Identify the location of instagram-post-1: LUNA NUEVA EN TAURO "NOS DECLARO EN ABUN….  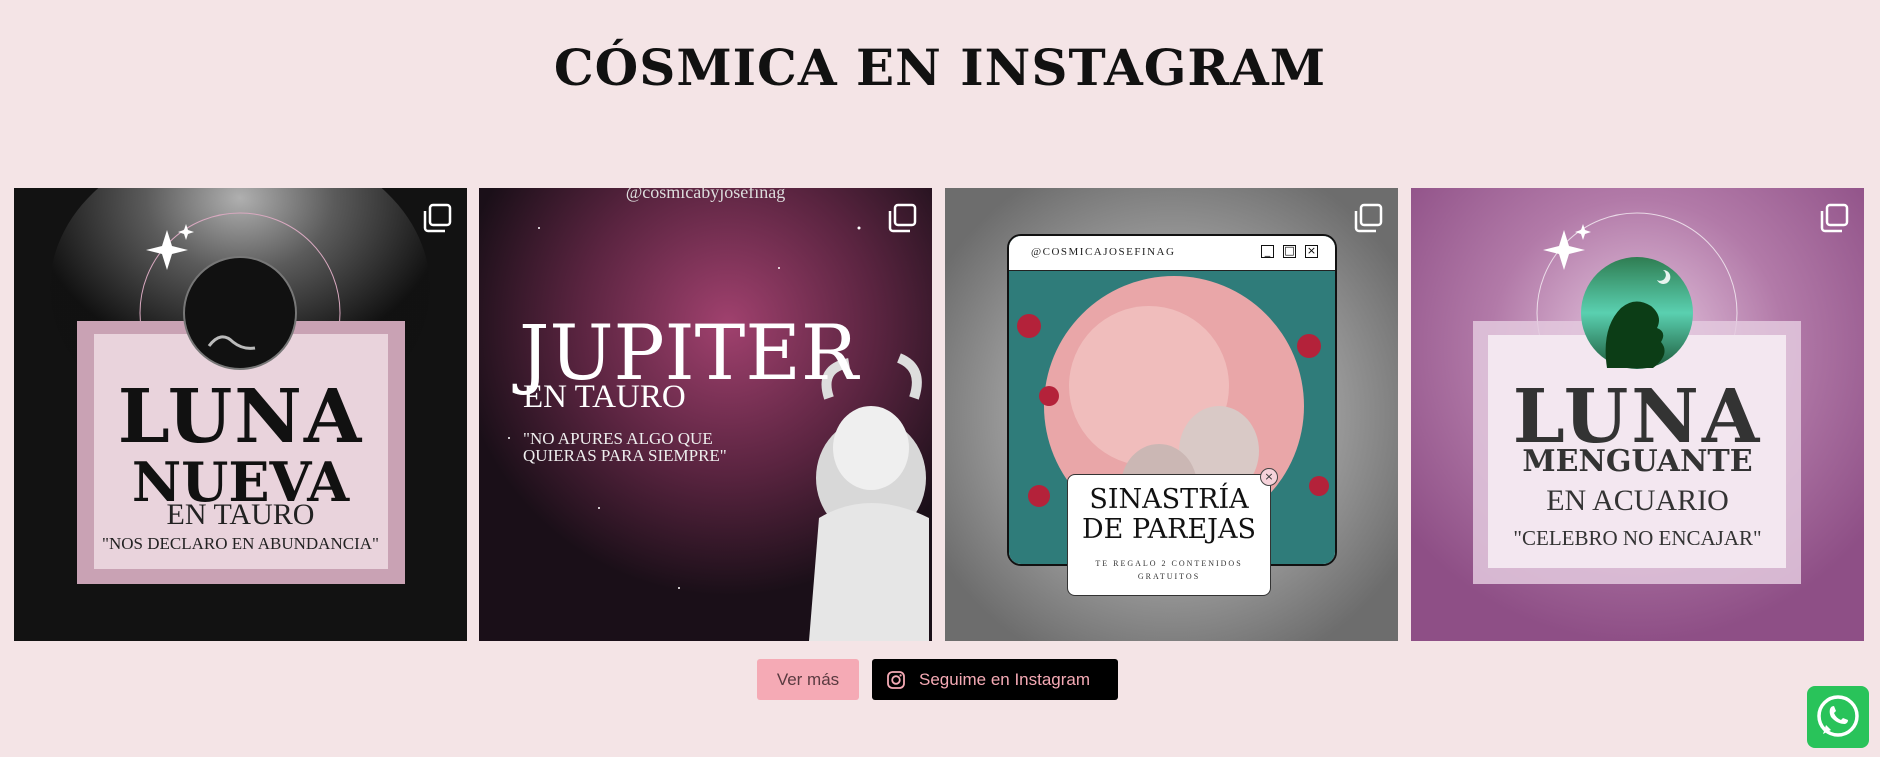
(240, 414).